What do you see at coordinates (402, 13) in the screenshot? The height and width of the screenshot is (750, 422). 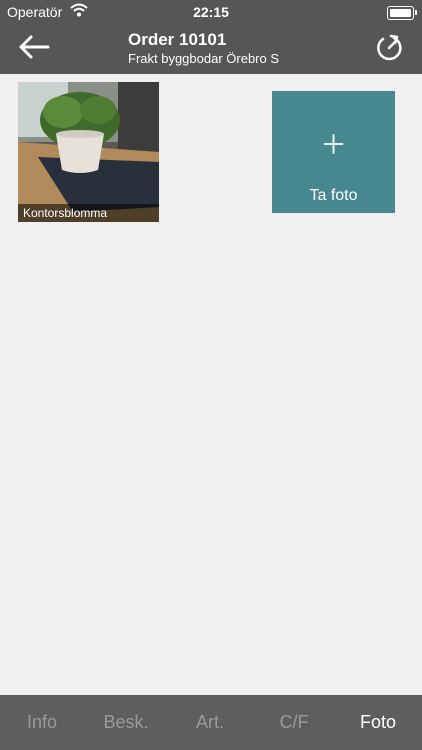 I see `battery-icon` at bounding box center [402, 13].